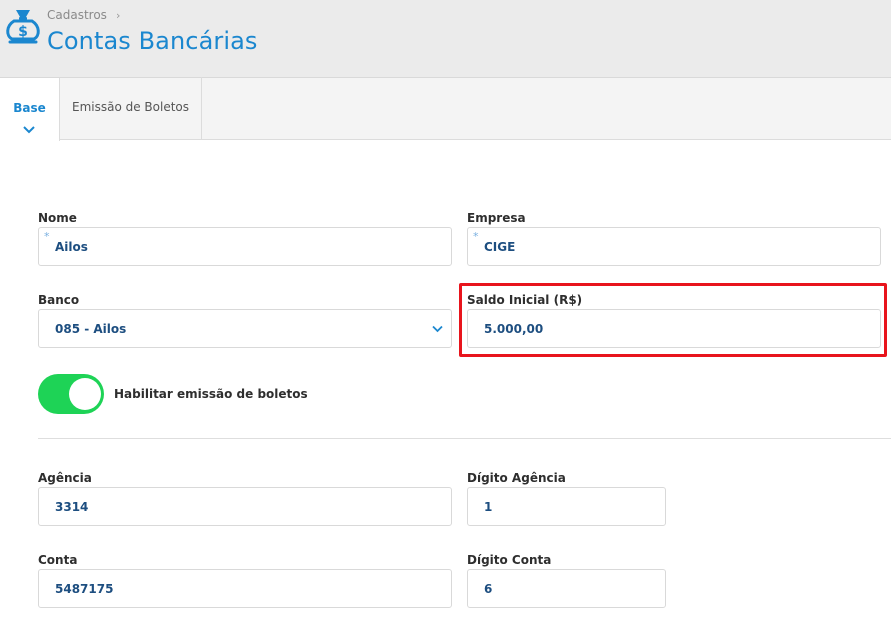 The width and height of the screenshot is (891, 617). What do you see at coordinates (65, 478) in the screenshot?
I see `agencia-label: Agência` at bounding box center [65, 478].